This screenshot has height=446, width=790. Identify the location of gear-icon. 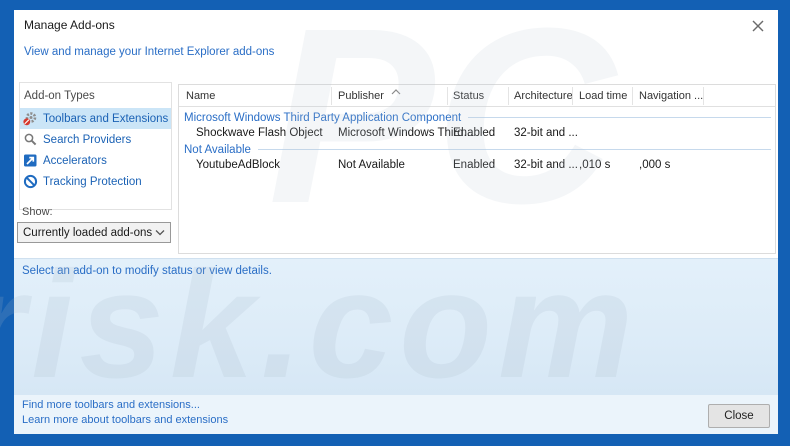
(30, 118).